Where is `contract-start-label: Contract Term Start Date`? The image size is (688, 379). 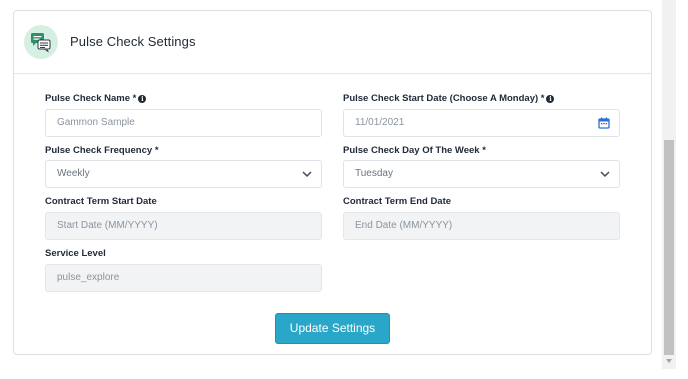 contract-start-label: Contract Term Start Date is located at coordinates (101, 201).